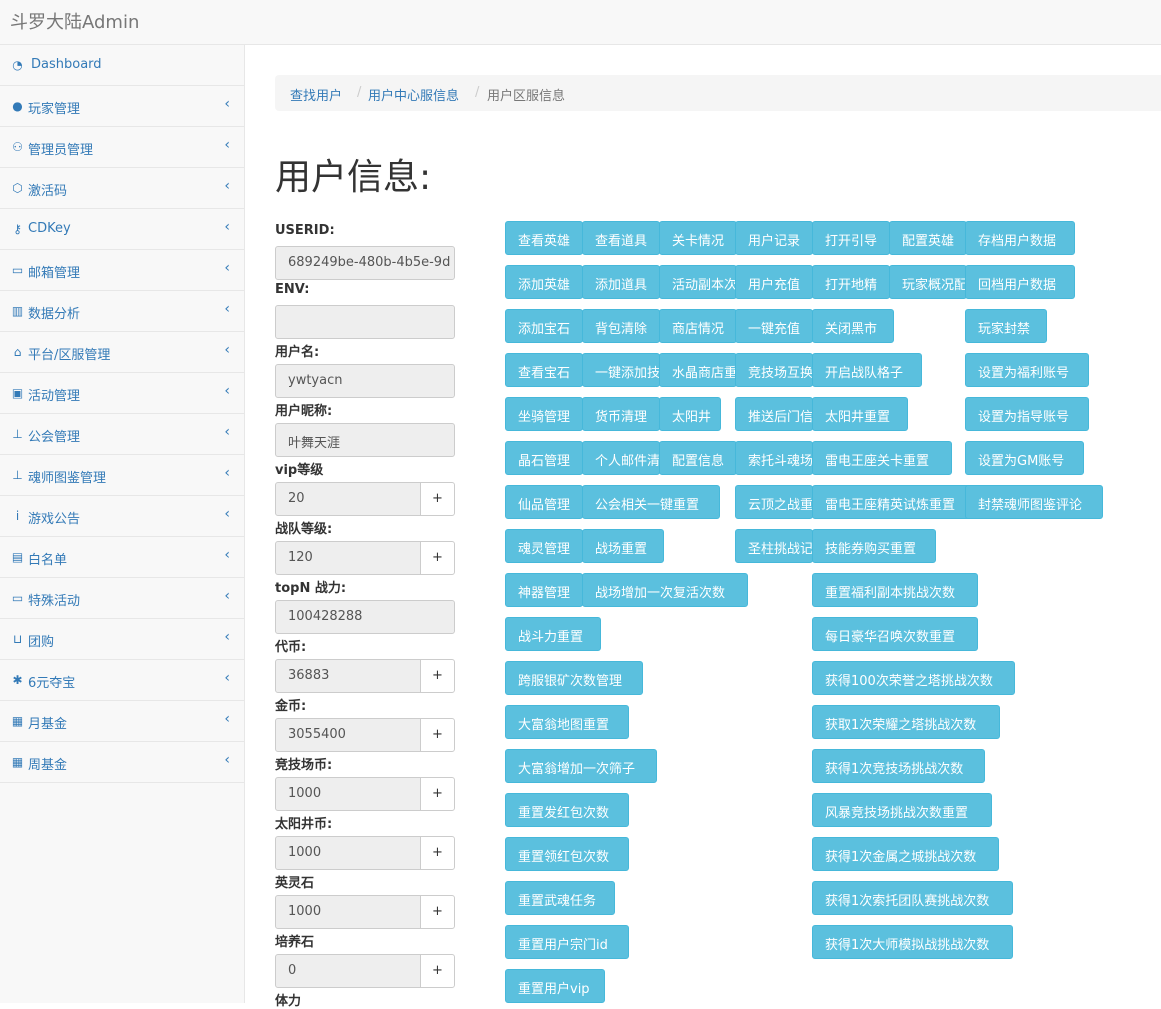 This screenshot has width=1161, height=1009. I want to click on action-button-6: 存档用户数据, so click(1020, 238).